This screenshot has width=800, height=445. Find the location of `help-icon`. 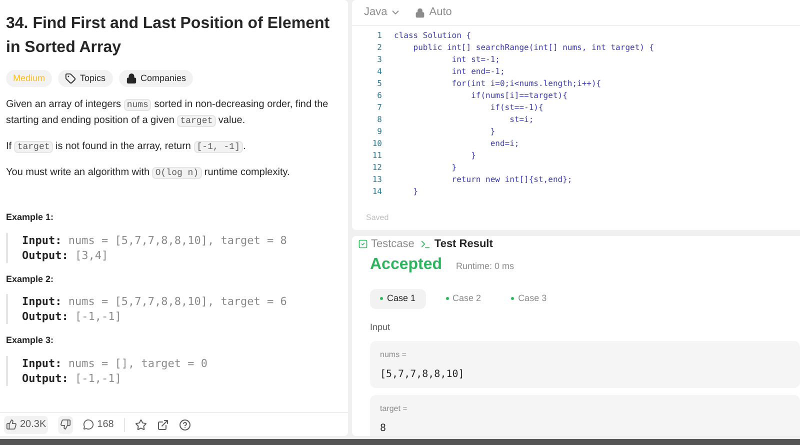

help-icon is located at coordinates (184, 424).